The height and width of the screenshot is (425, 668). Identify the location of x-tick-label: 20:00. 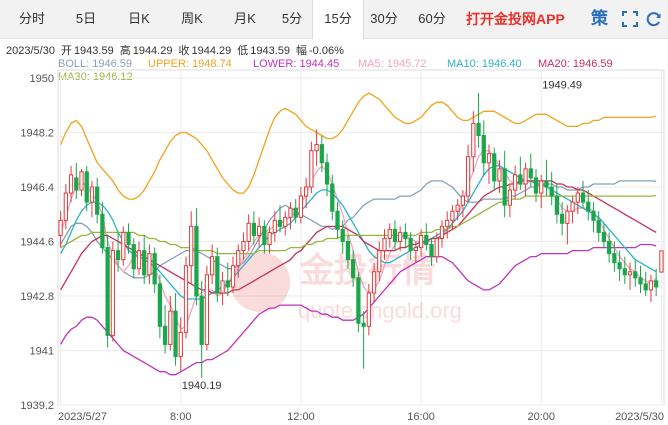
(541, 417).